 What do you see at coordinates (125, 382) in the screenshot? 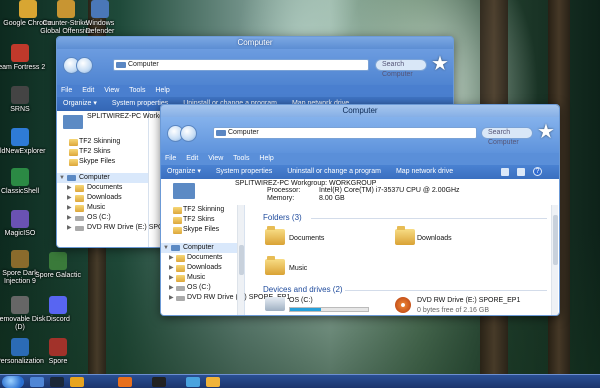
I see `firefox-taskbar-icon` at bounding box center [125, 382].